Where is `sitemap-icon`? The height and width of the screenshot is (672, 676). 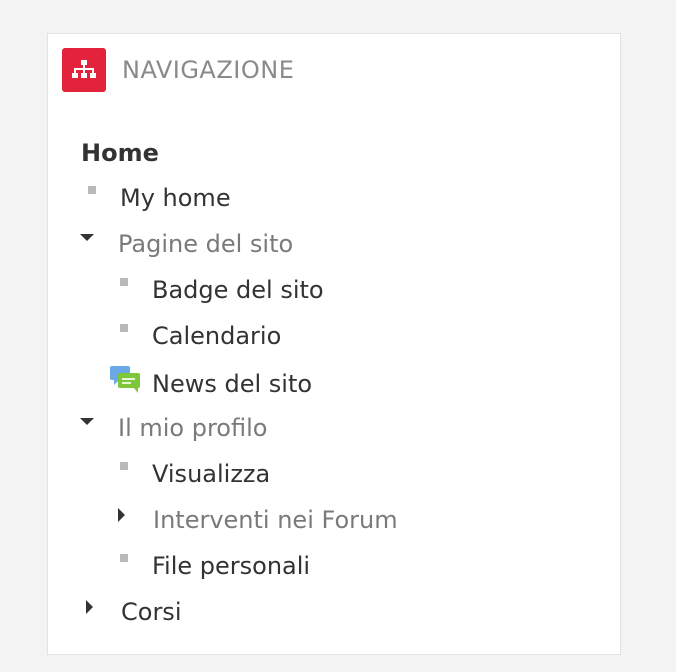
sitemap-icon is located at coordinates (84, 70).